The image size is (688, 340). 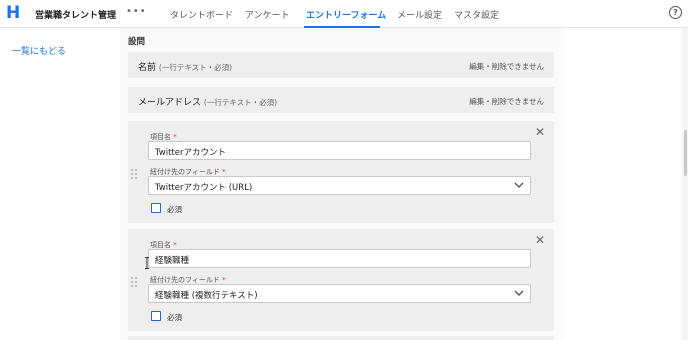 I want to click on tab-master-settings: マスタ設定, so click(x=476, y=14).